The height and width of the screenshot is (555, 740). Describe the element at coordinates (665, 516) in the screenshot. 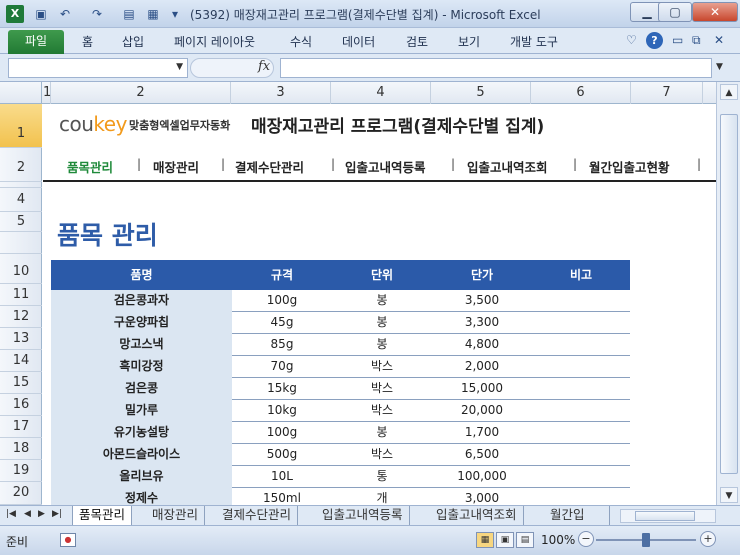

I see `horizontal-scrollbar-thumb` at that location.